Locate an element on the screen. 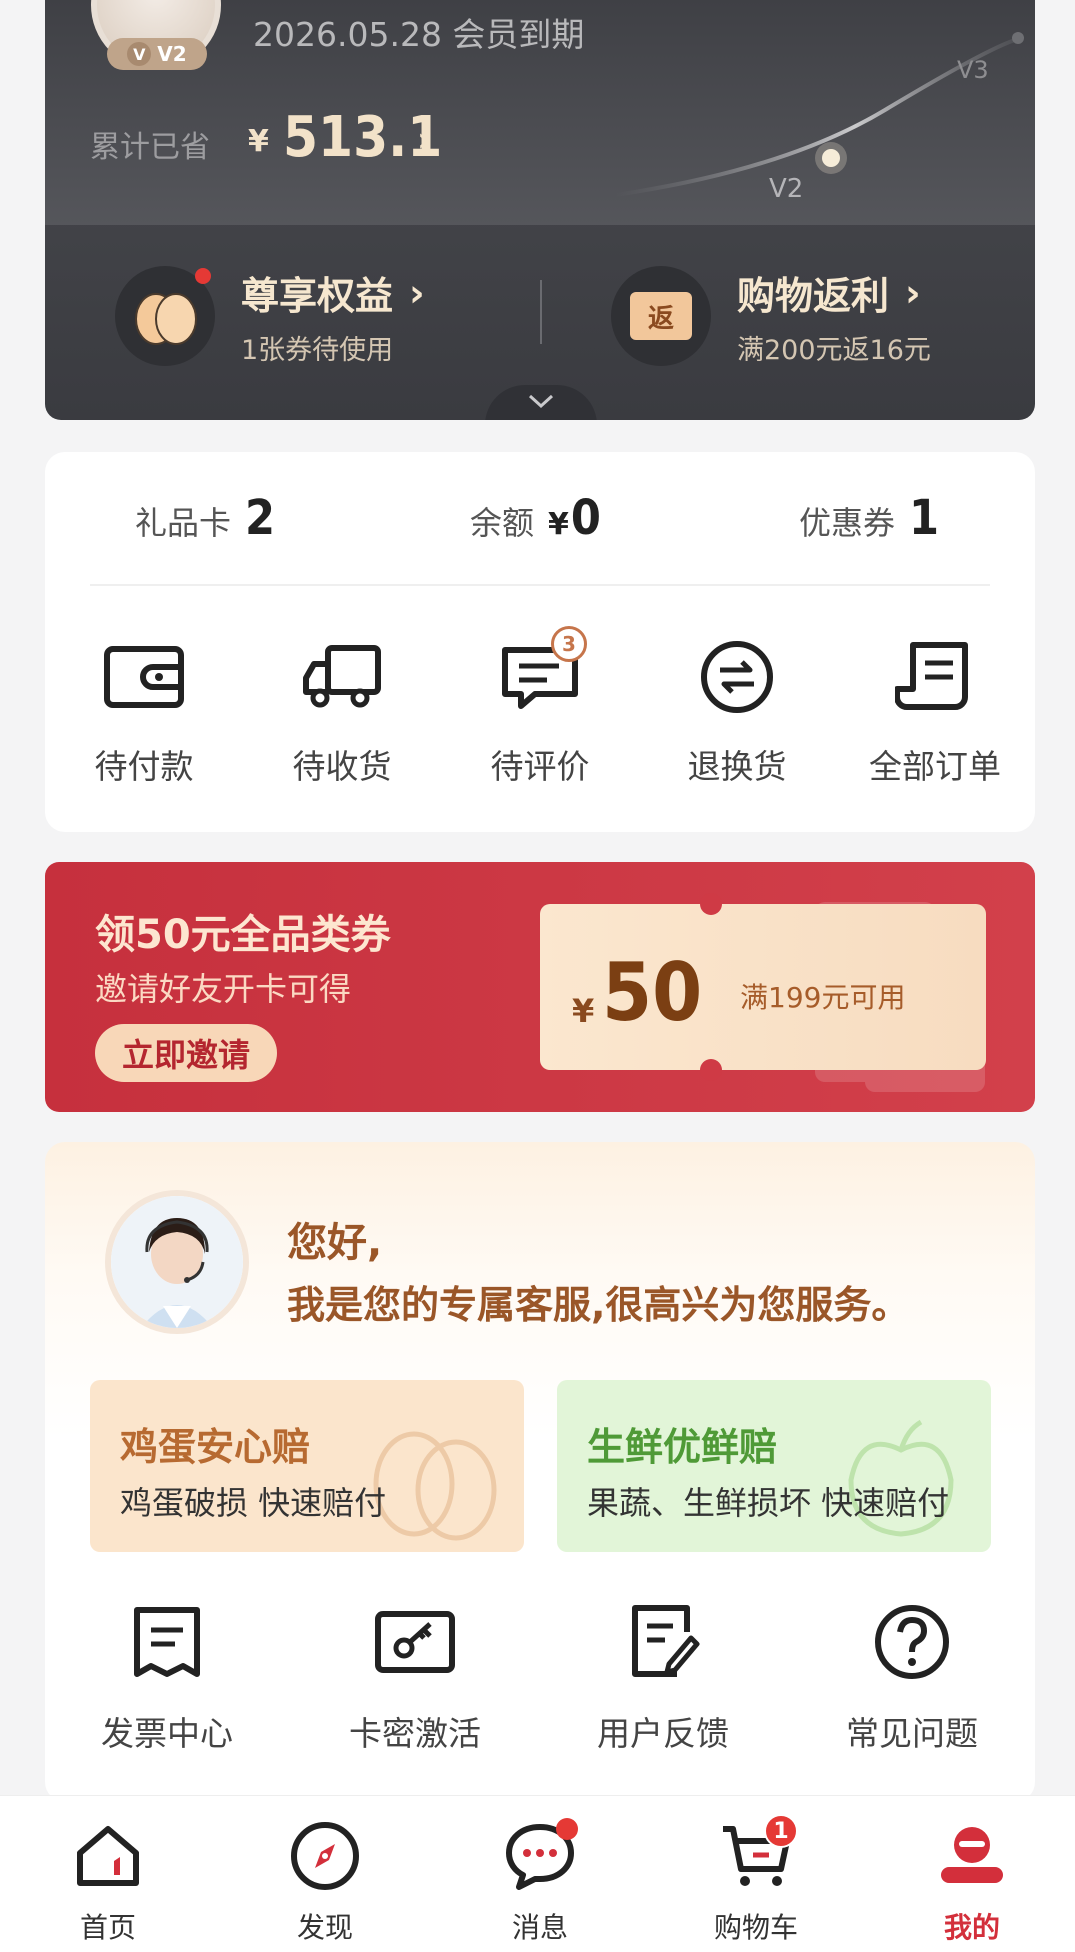 This screenshot has height=1952, width=1075. order-pending-payment: 待付款 is located at coordinates (144, 710).